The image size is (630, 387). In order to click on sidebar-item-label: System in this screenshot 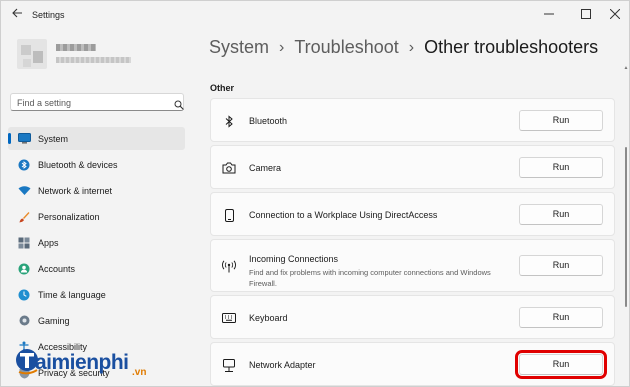, I will do `click(53, 138)`.